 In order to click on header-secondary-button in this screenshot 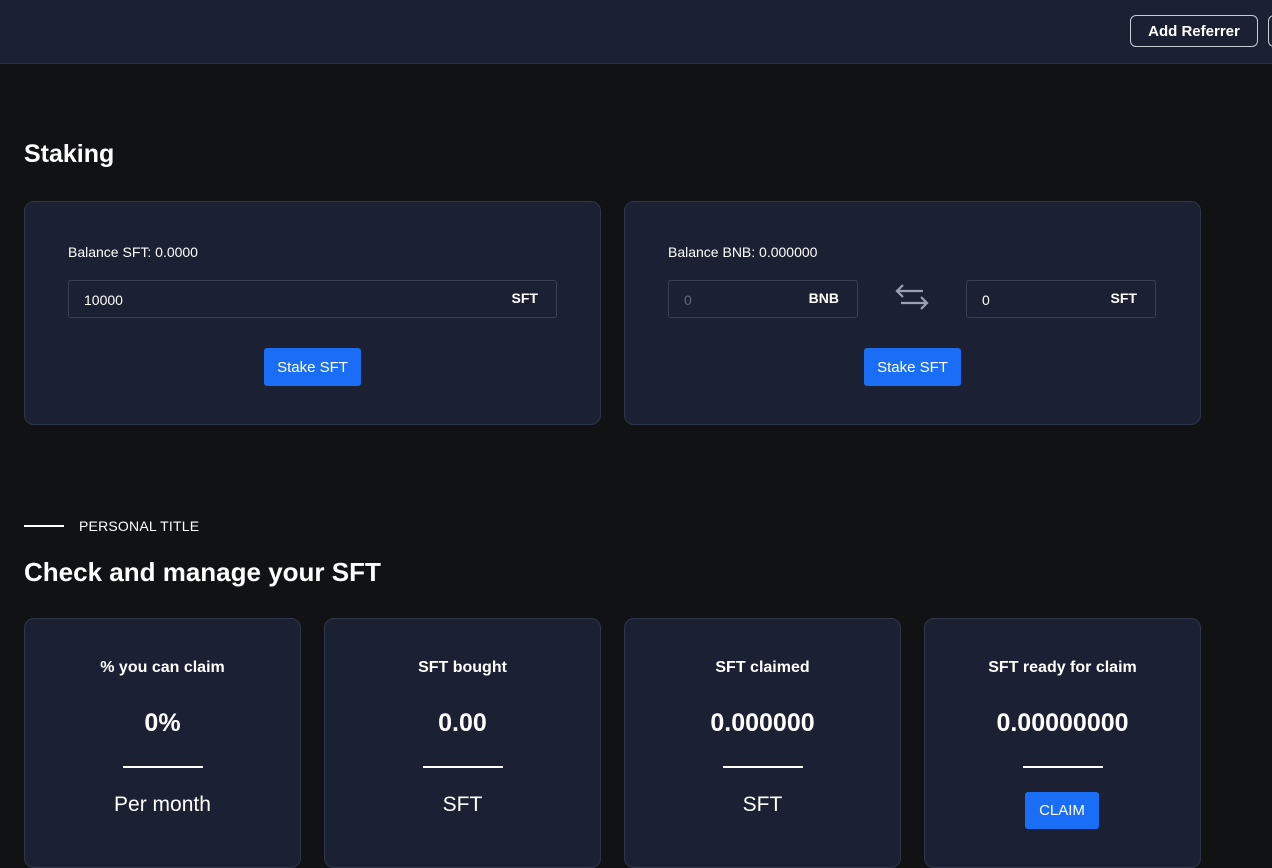, I will do `click(1270, 31)`.